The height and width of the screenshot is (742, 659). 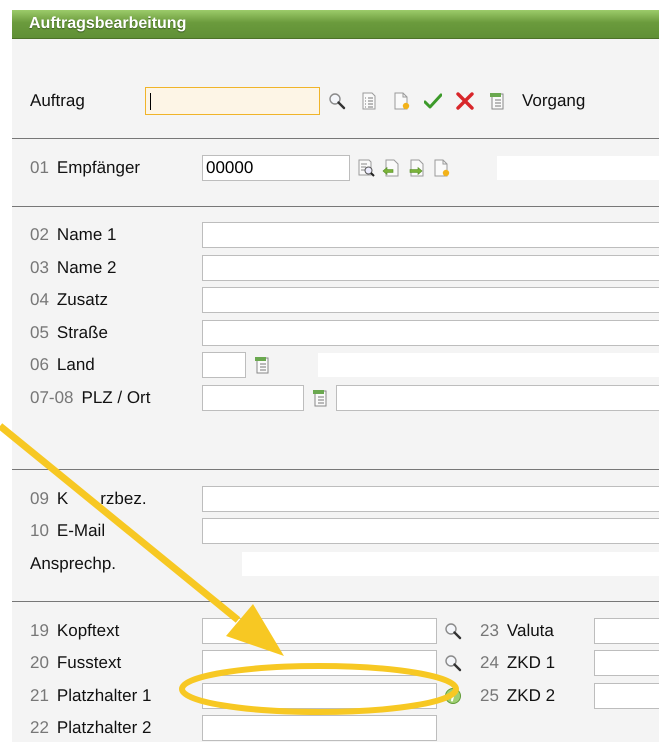 I want to click on field-label: Name 1, so click(x=86, y=235).